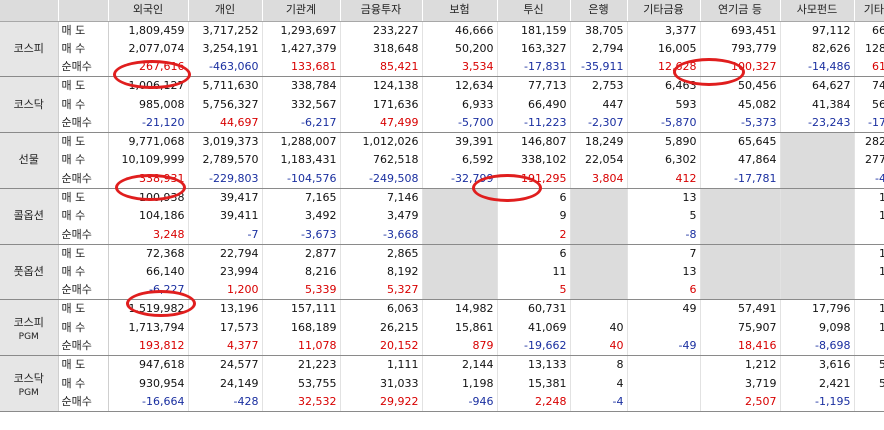 This screenshot has width=884, height=430. What do you see at coordinates (381, 104) in the screenshot?
I see `table-cell: 171,636` at bounding box center [381, 104].